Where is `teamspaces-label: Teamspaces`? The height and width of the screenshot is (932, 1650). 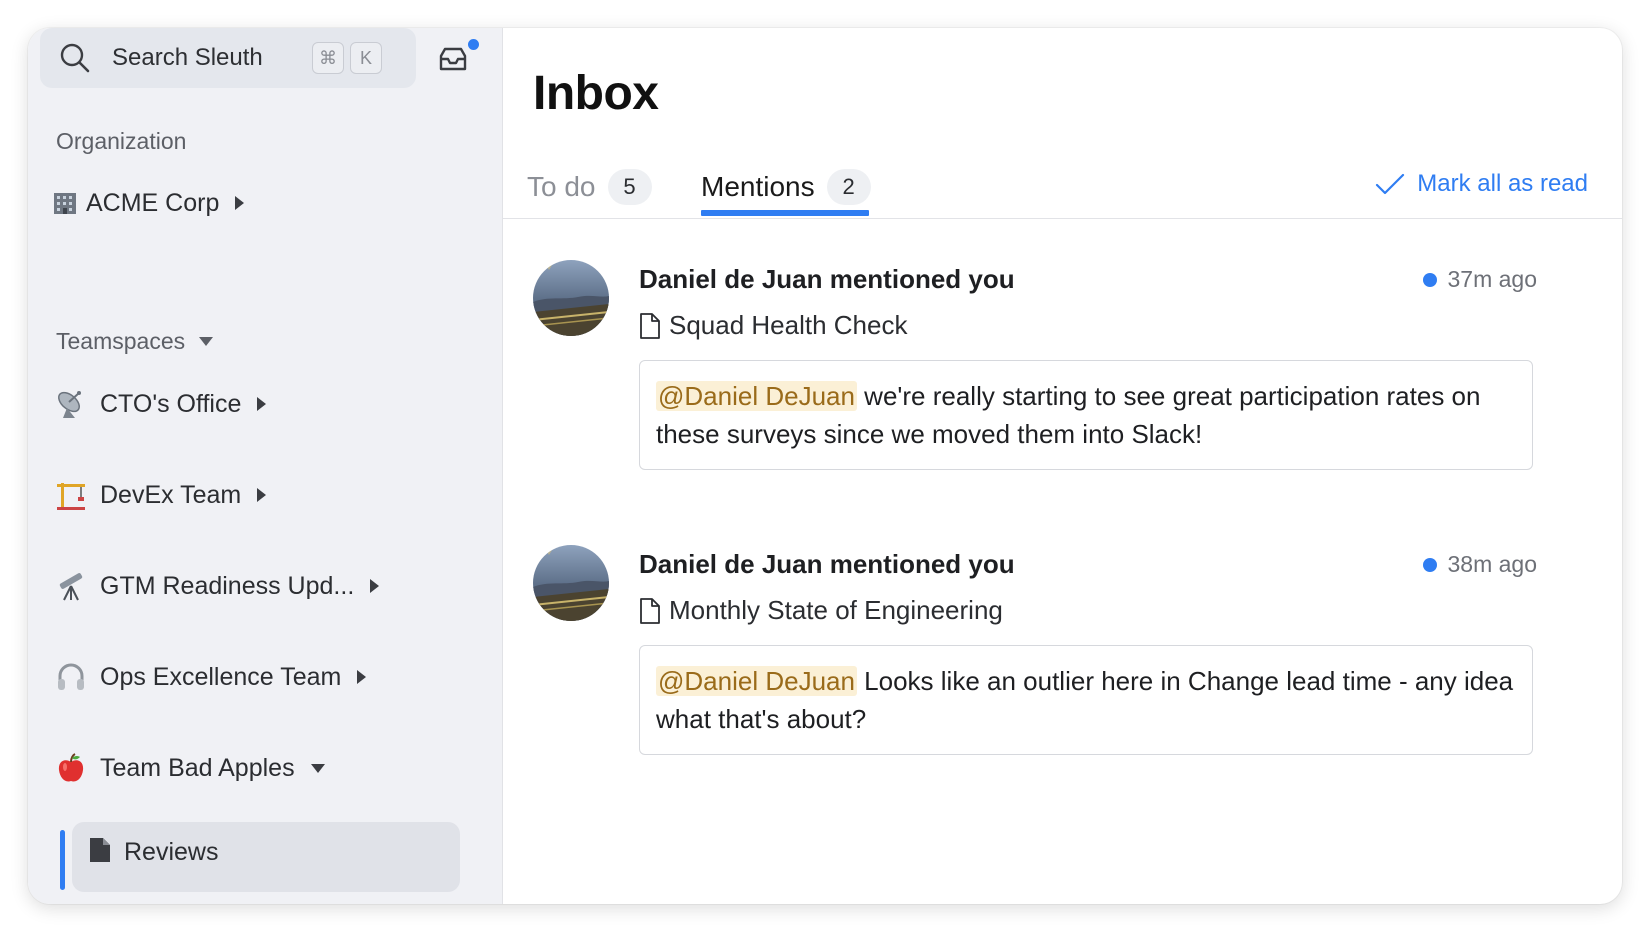 teamspaces-label: Teamspaces is located at coordinates (121, 341).